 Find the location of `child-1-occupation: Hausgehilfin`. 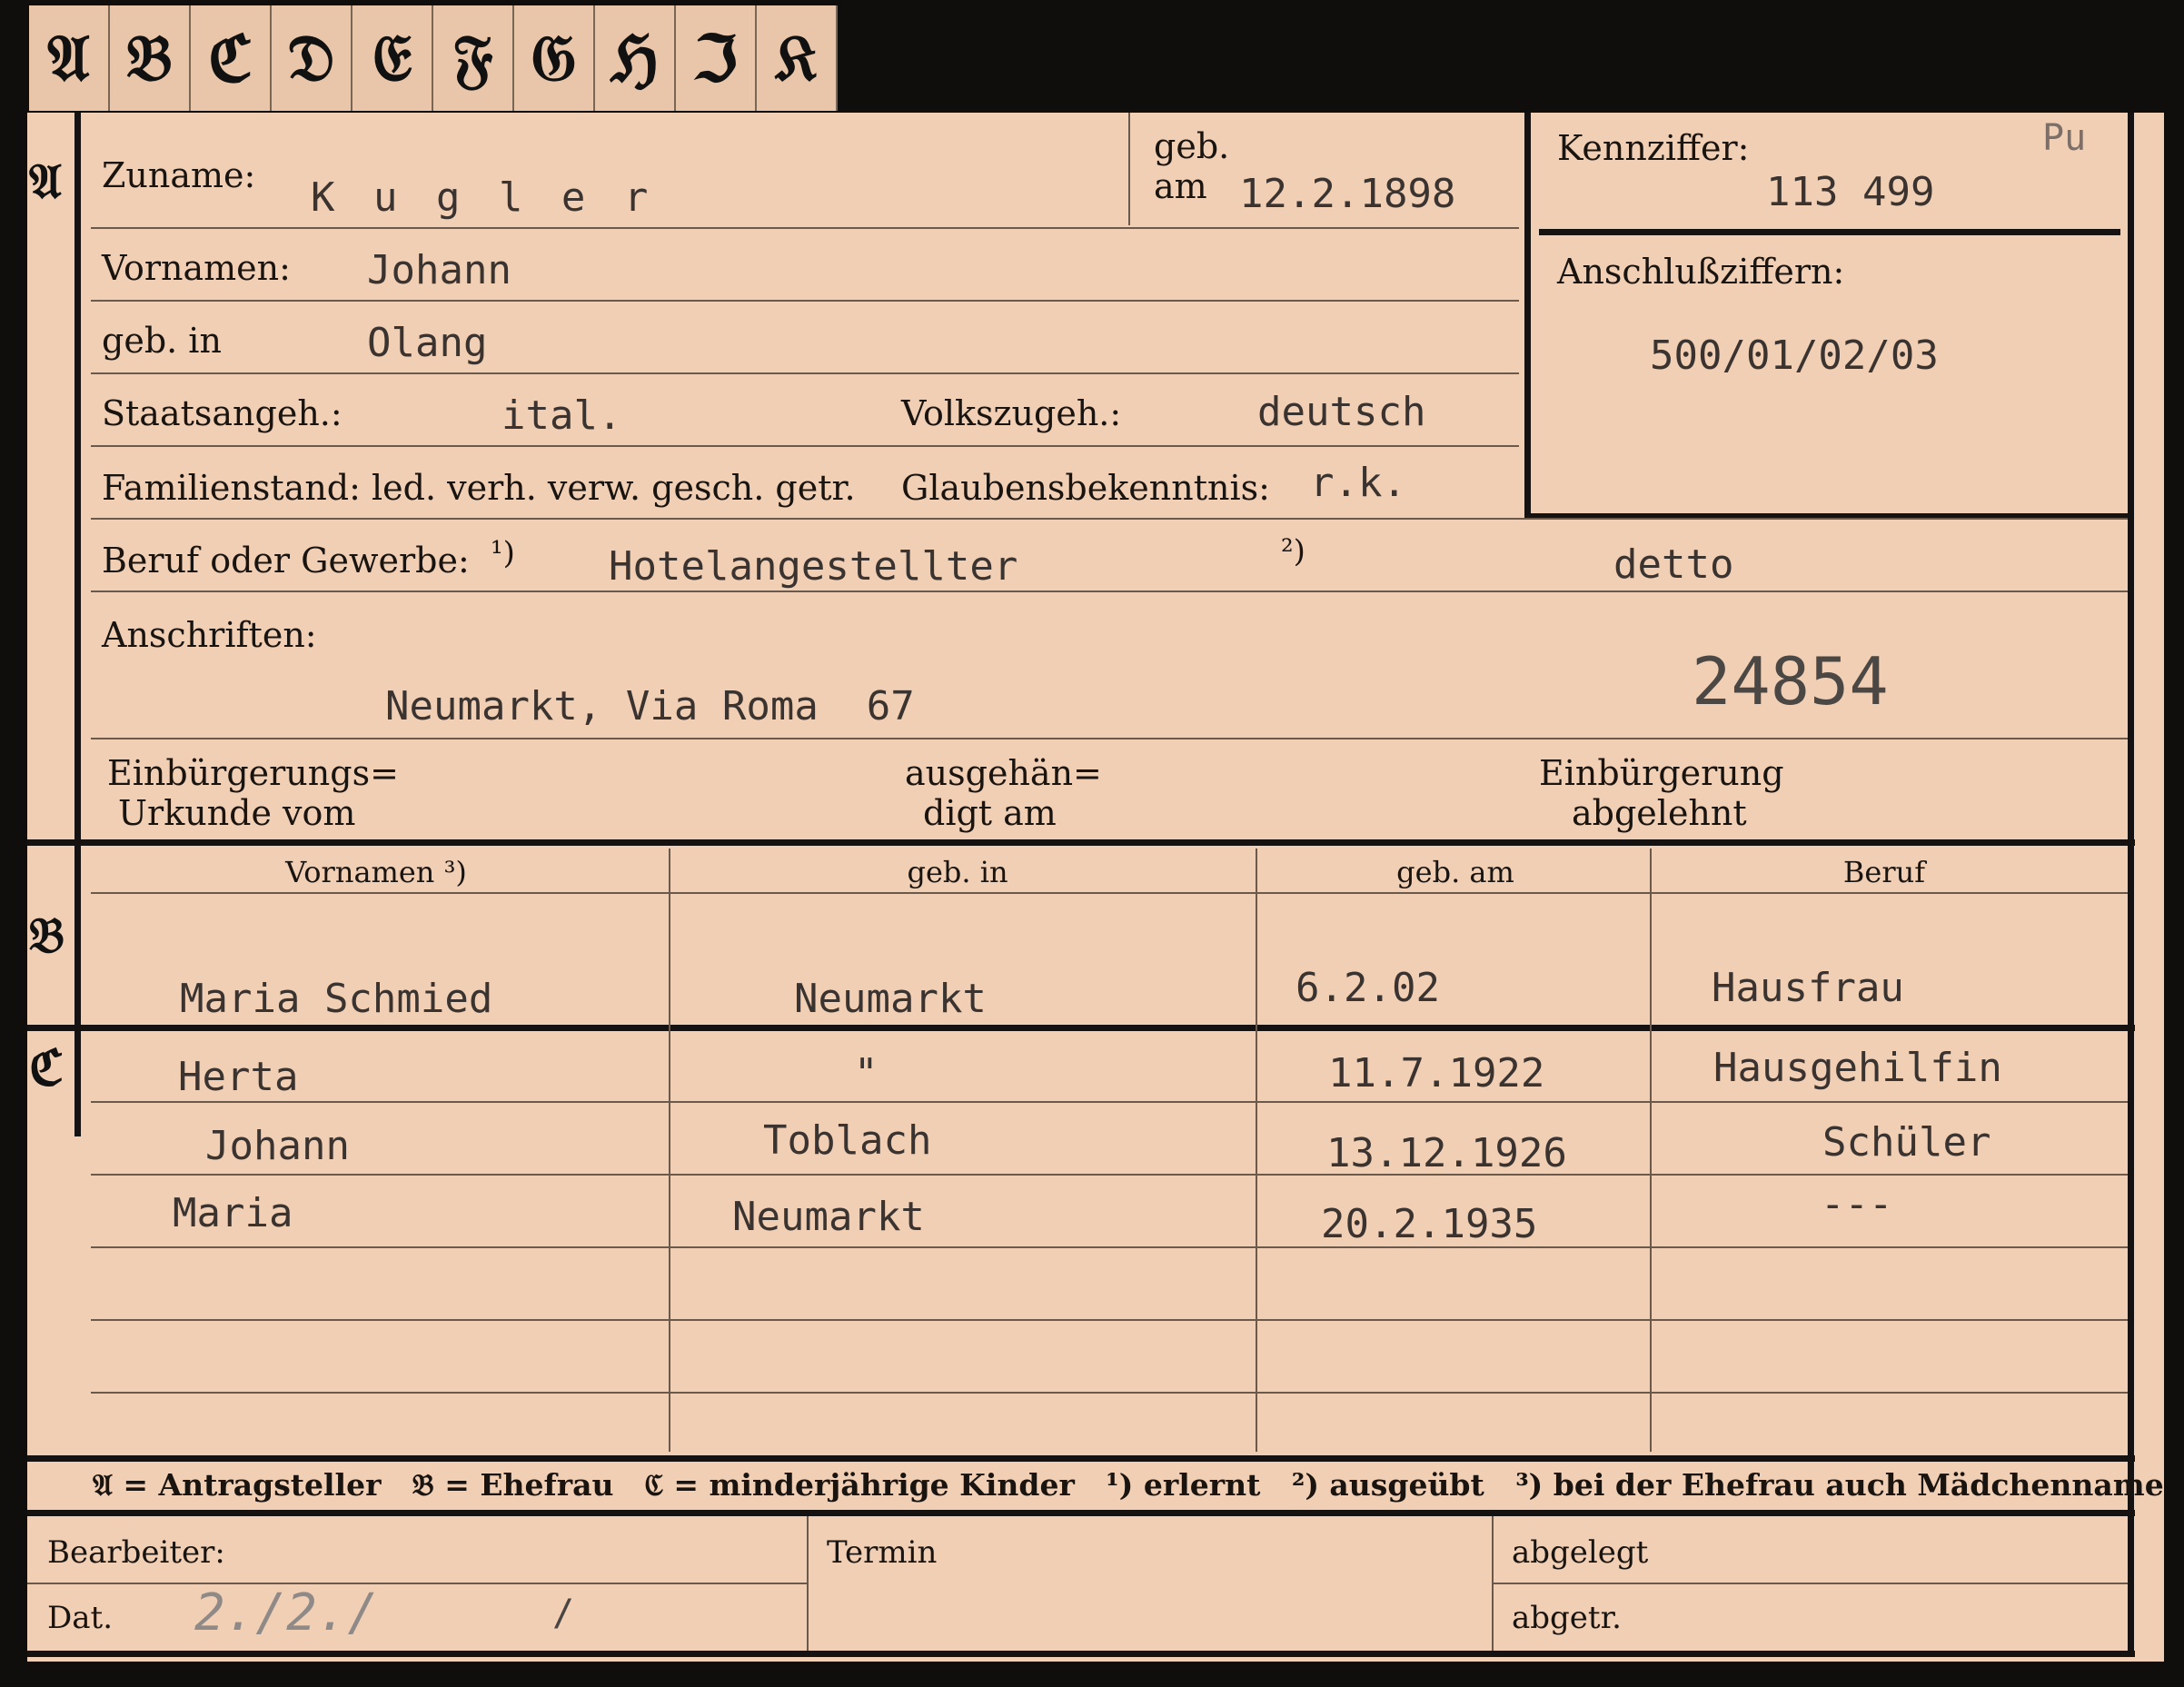

child-1-occupation: Hausgehilfin is located at coordinates (1858, 1068).